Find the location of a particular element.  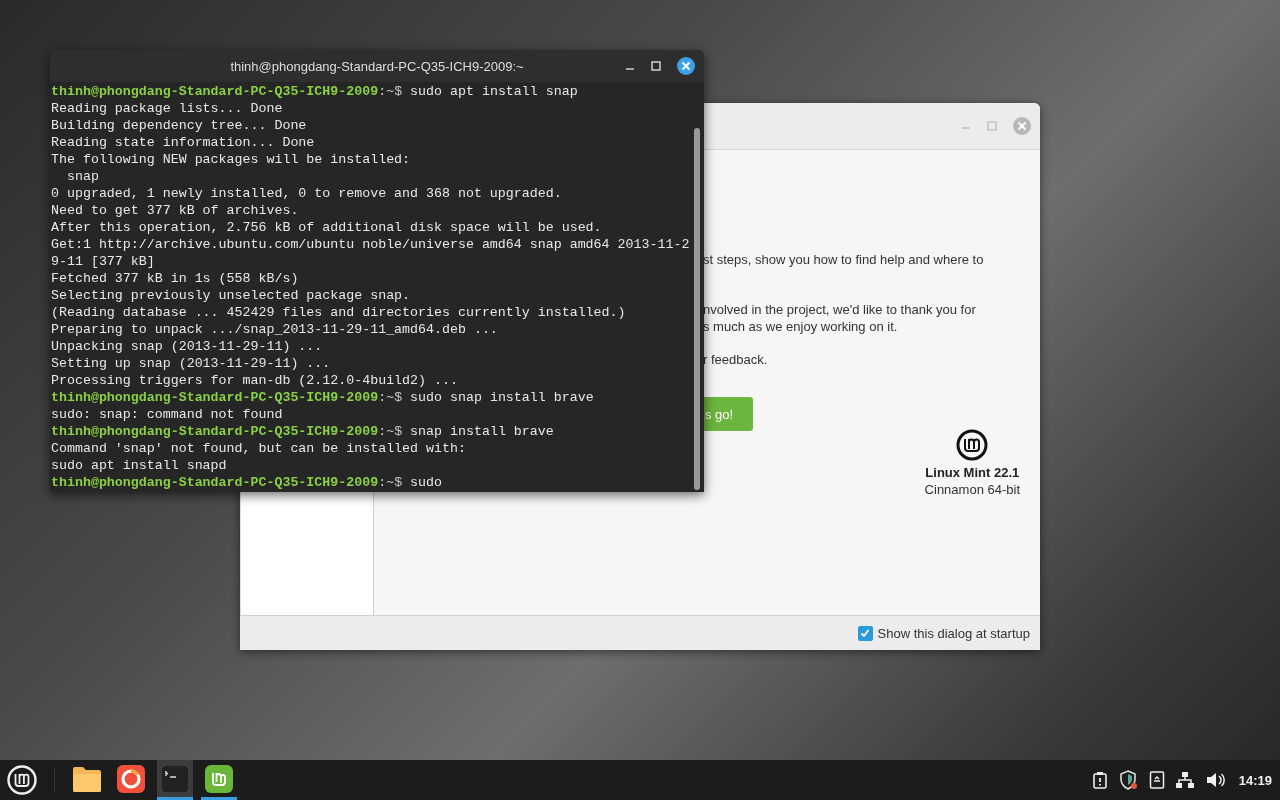

terminal-line: 9-11 [377 kB] is located at coordinates (103, 261).